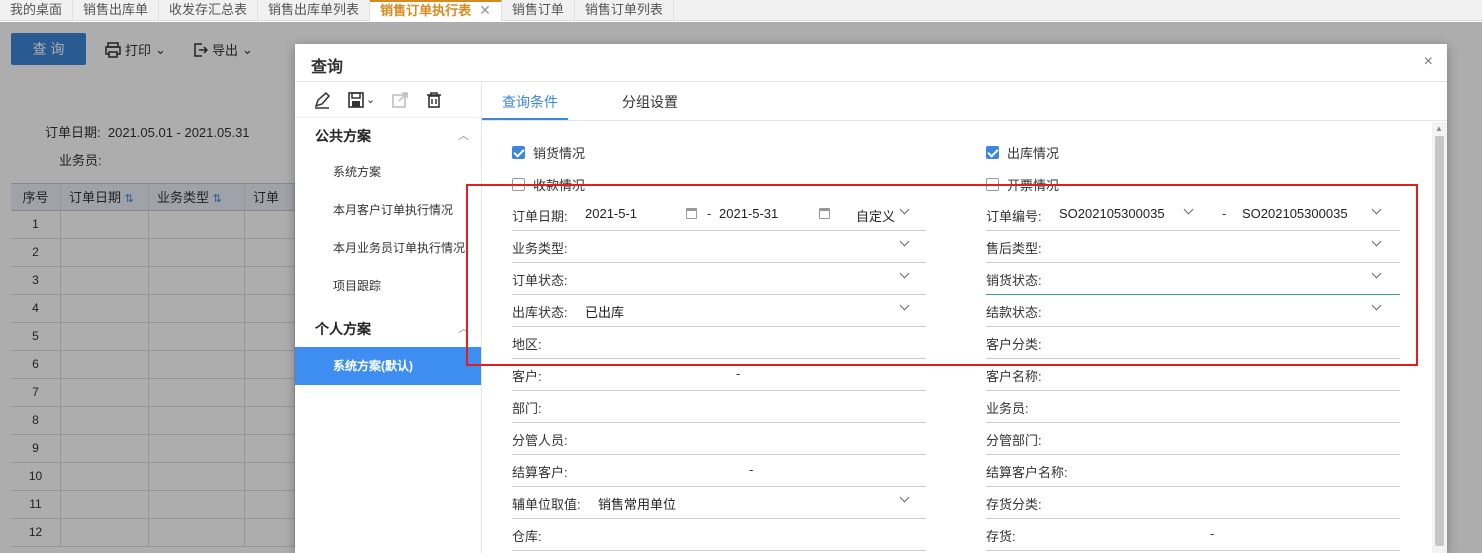 The height and width of the screenshot is (553, 1482). What do you see at coordinates (1193, 247) in the screenshot?
I see `aftersale-type-field: 售后类型:` at bounding box center [1193, 247].